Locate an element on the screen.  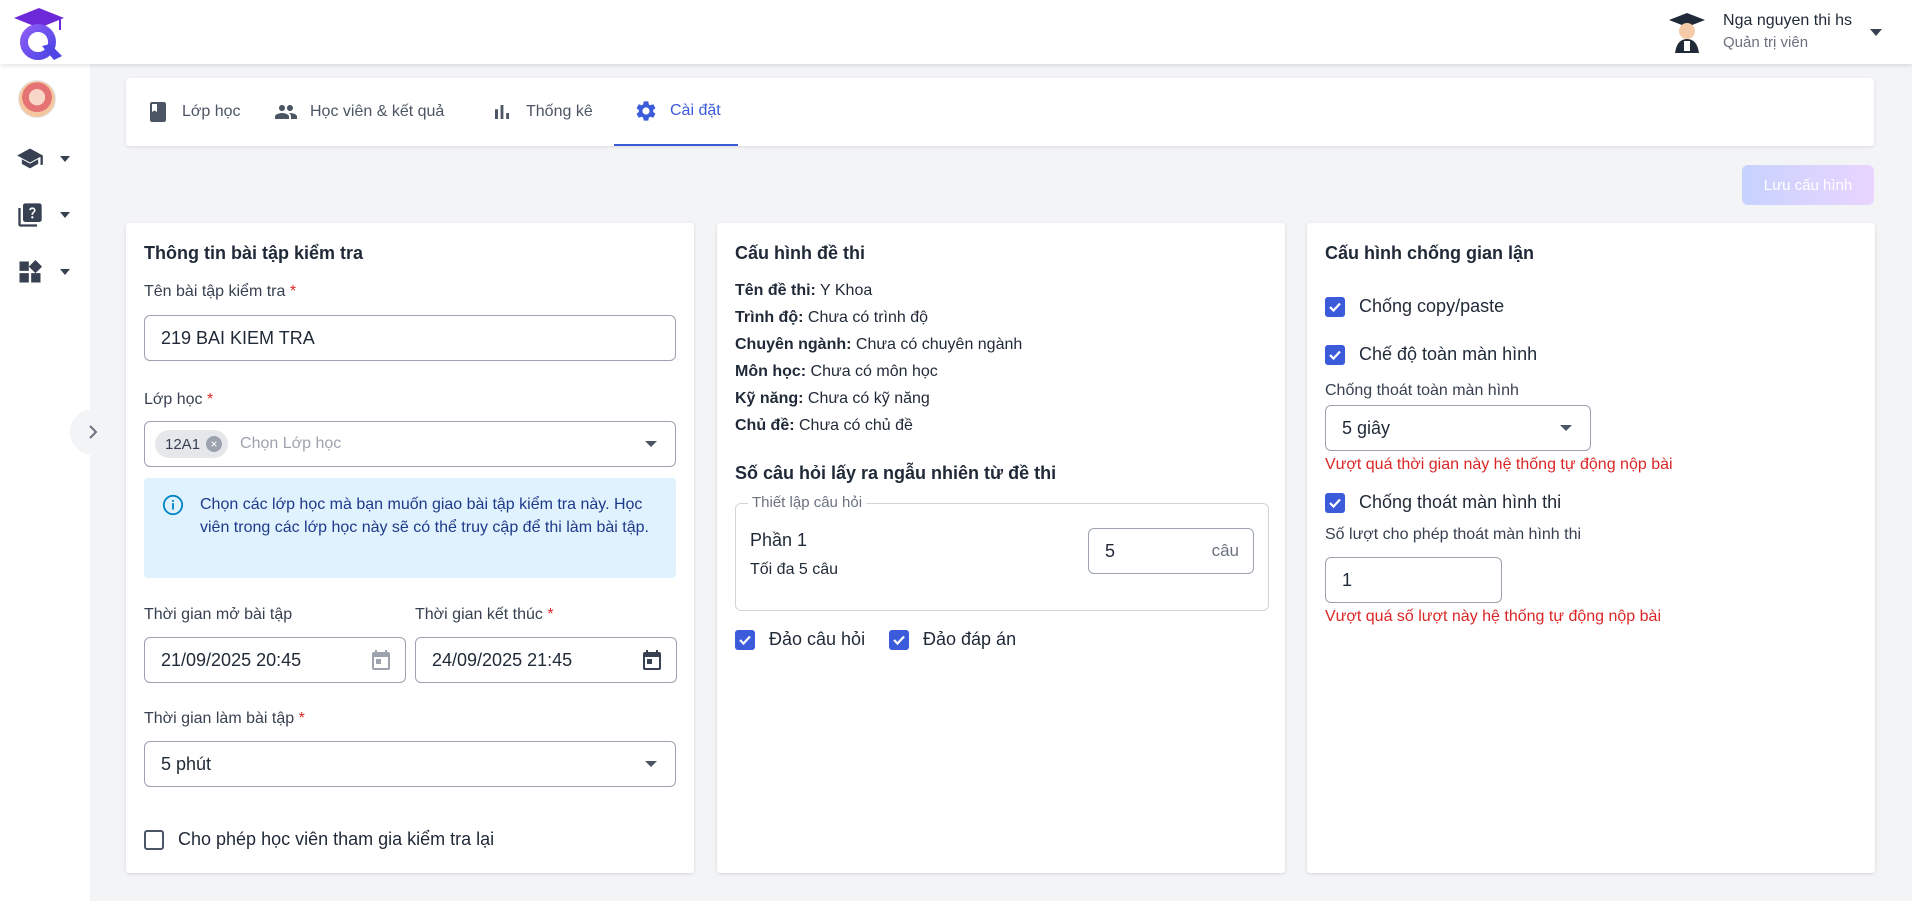
end-time-label: Thời gian kết thúc * is located at coordinates (484, 614).